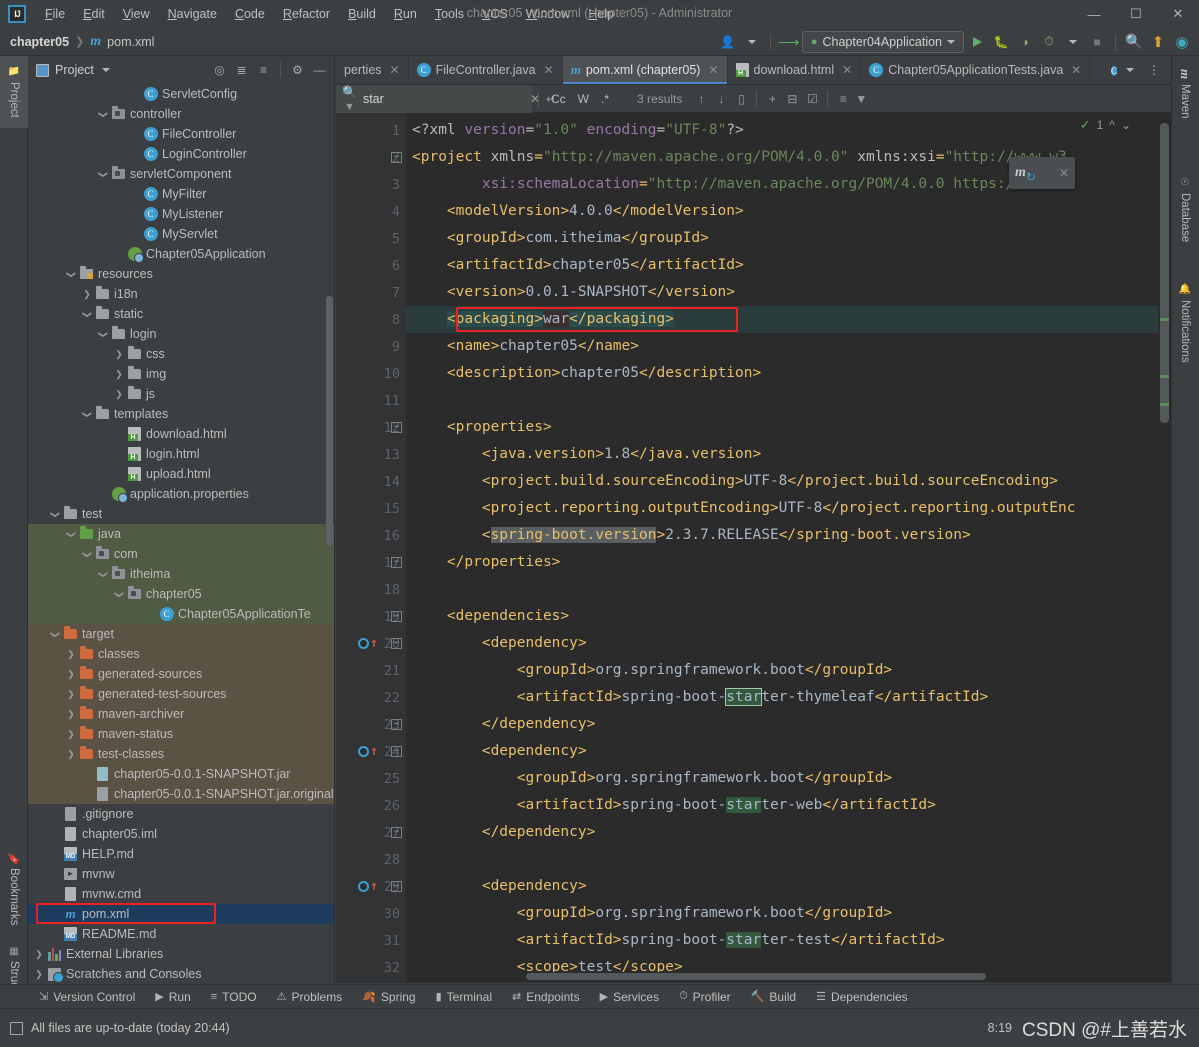  What do you see at coordinates (181, 334) in the screenshot?
I see `tree-node-login: ❯ login` at bounding box center [181, 334].